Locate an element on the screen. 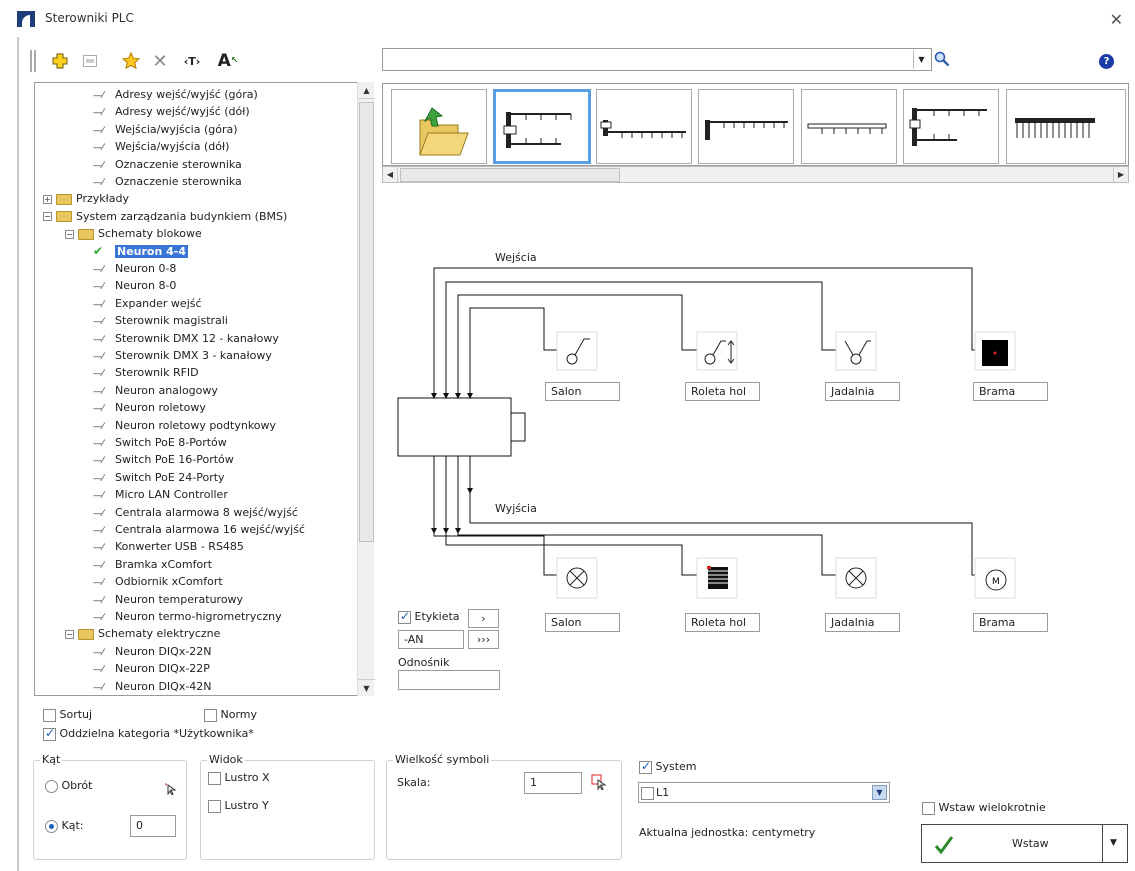 The height and width of the screenshot is (871, 1135). tree-item: —⁄ Neuron analogowy is located at coordinates (155, 390).